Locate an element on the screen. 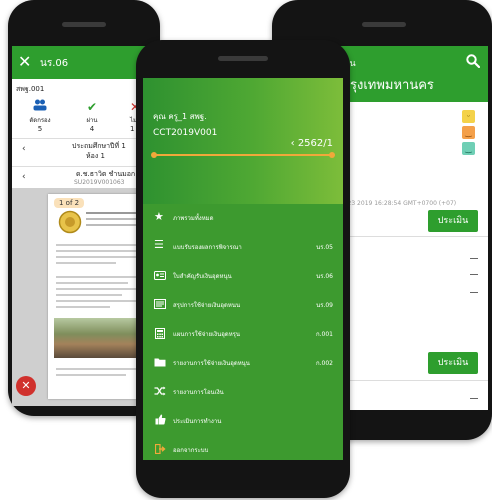  student-id: SU2019V001063 is located at coordinates (99, 182).